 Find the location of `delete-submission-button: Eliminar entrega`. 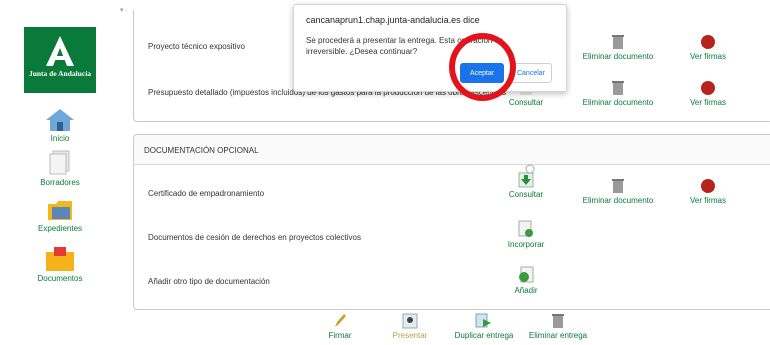

delete-submission-button: Eliminar entrega is located at coordinates (558, 326).